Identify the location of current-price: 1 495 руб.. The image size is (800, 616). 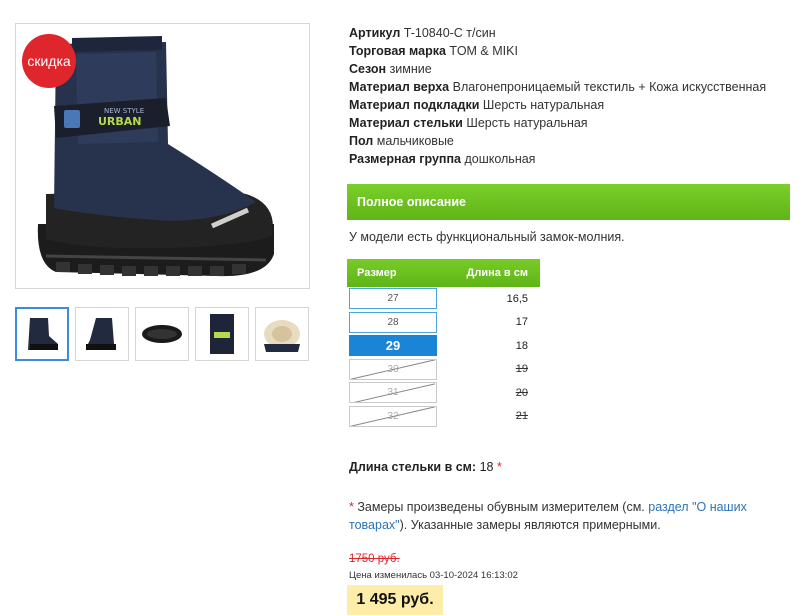
(395, 600).